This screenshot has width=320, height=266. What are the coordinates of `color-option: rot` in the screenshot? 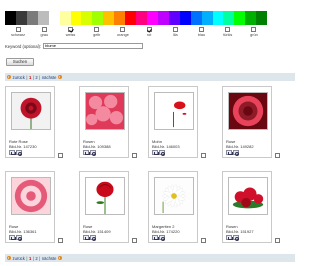 It's located at (149, 32).